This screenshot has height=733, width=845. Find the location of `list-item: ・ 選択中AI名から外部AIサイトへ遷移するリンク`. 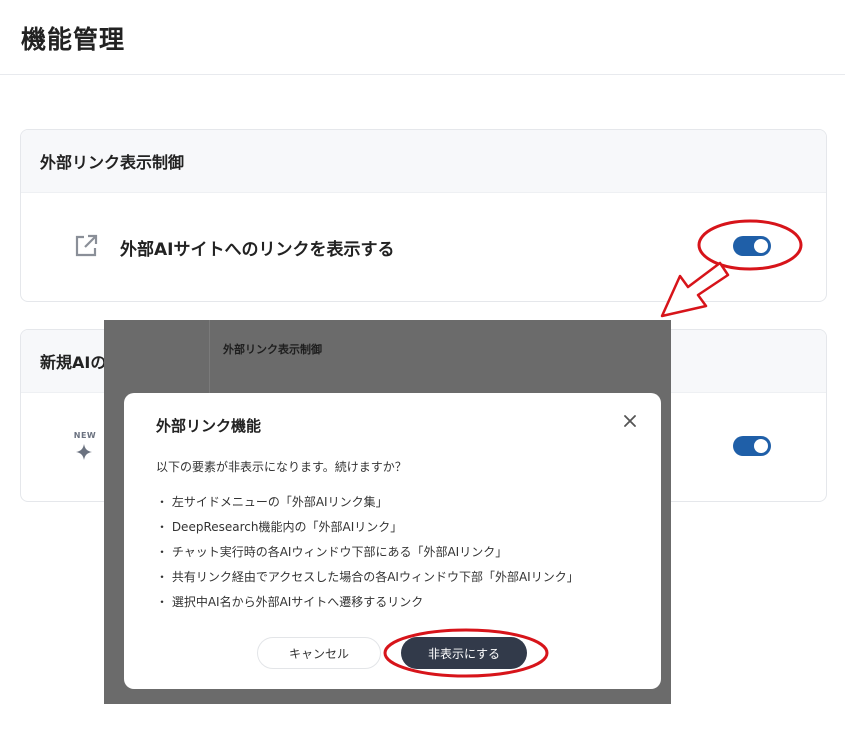

list-item: ・ 選択中AI名から外部AIサイトへ遷移するリンク is located at coordinates (290, 602).